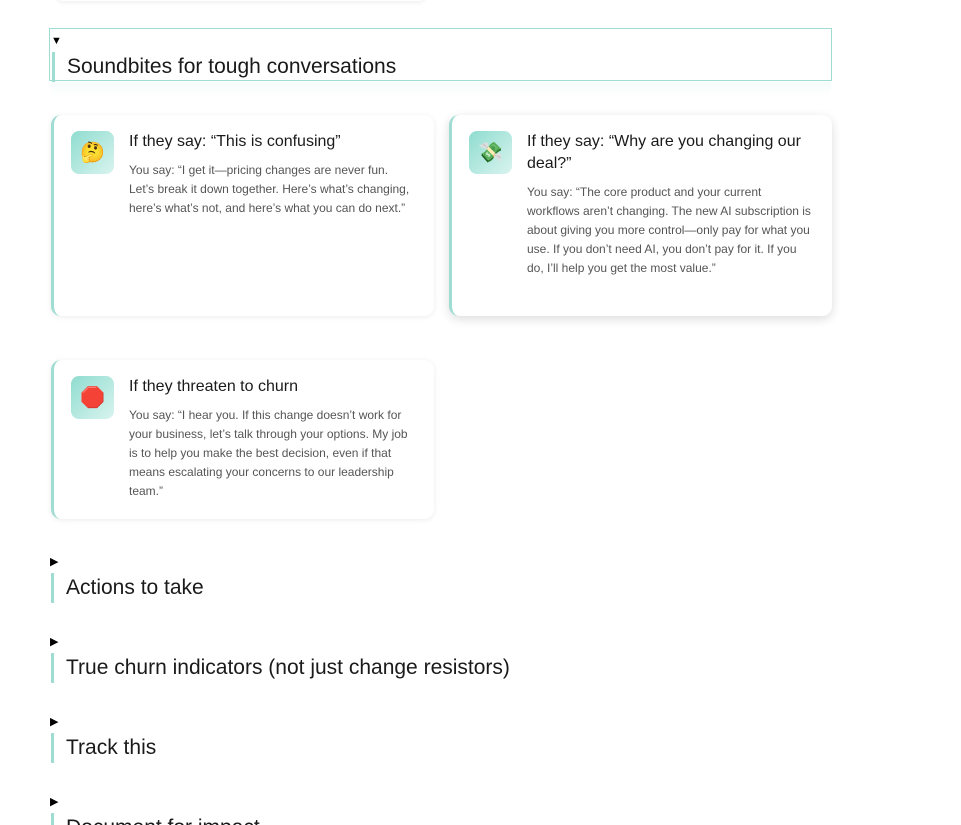  I want to click on money-with-wings-icon: 💸, so click(490, 152).